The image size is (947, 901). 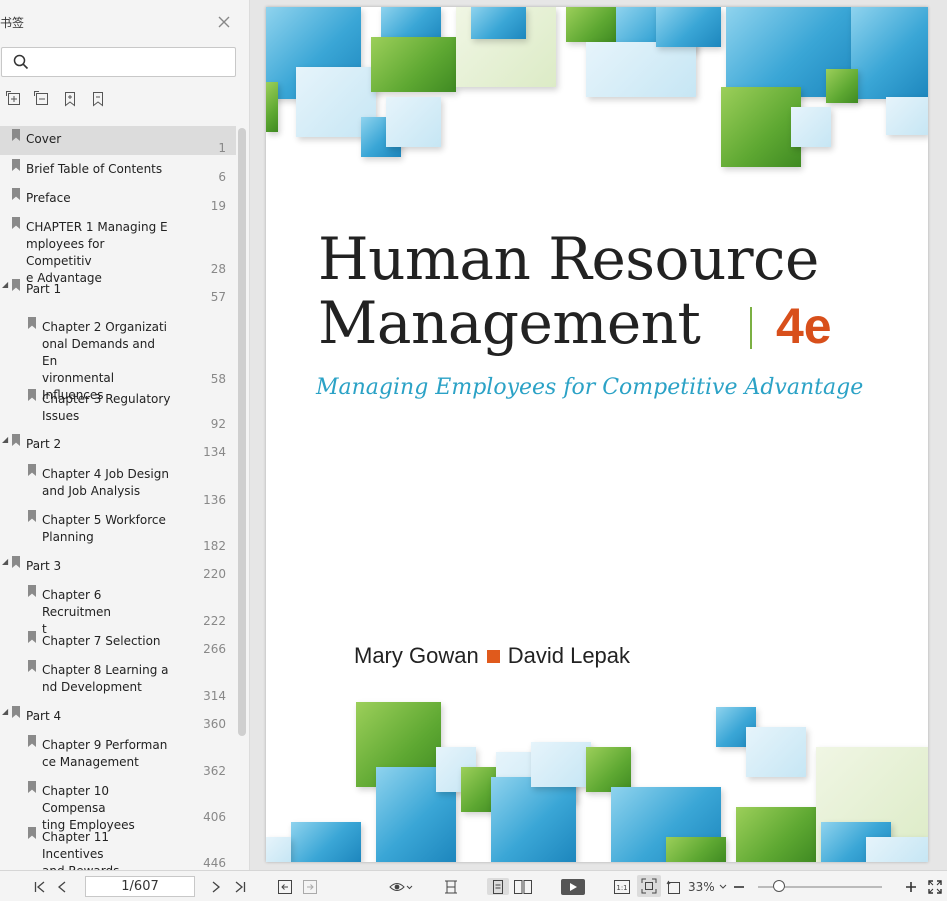 I want to click on rotate-icon, so click(x=674, y=886).